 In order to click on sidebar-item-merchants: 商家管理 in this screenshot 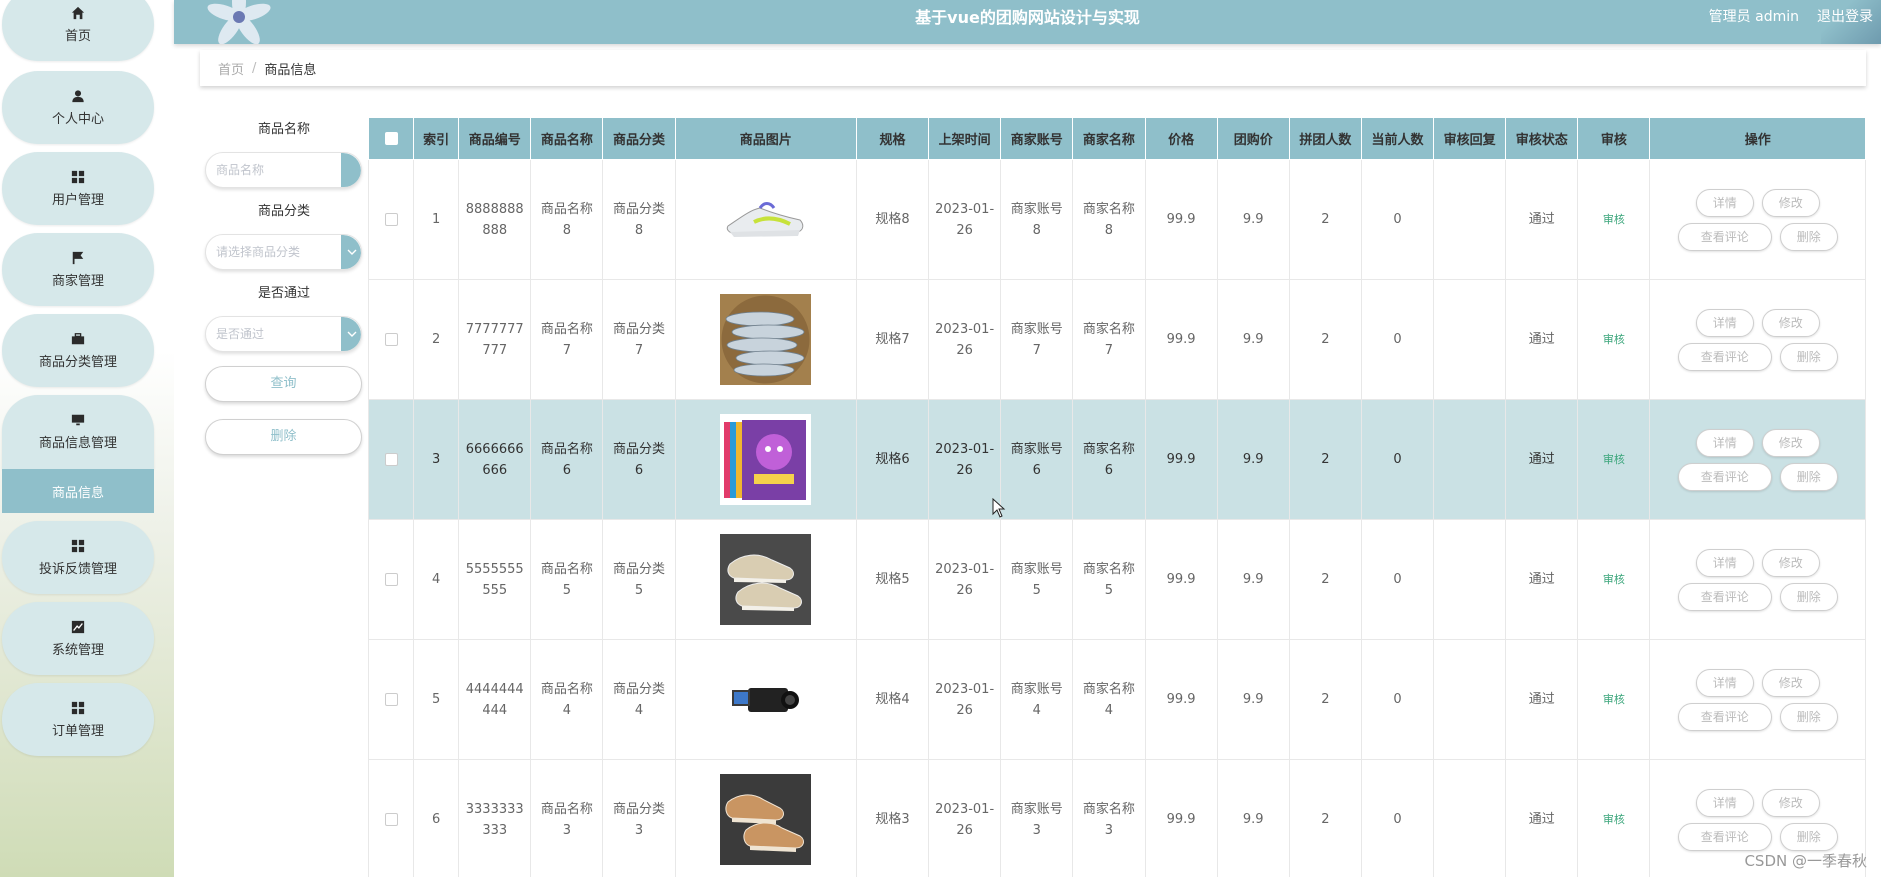, I will do `click(78, 269)`.